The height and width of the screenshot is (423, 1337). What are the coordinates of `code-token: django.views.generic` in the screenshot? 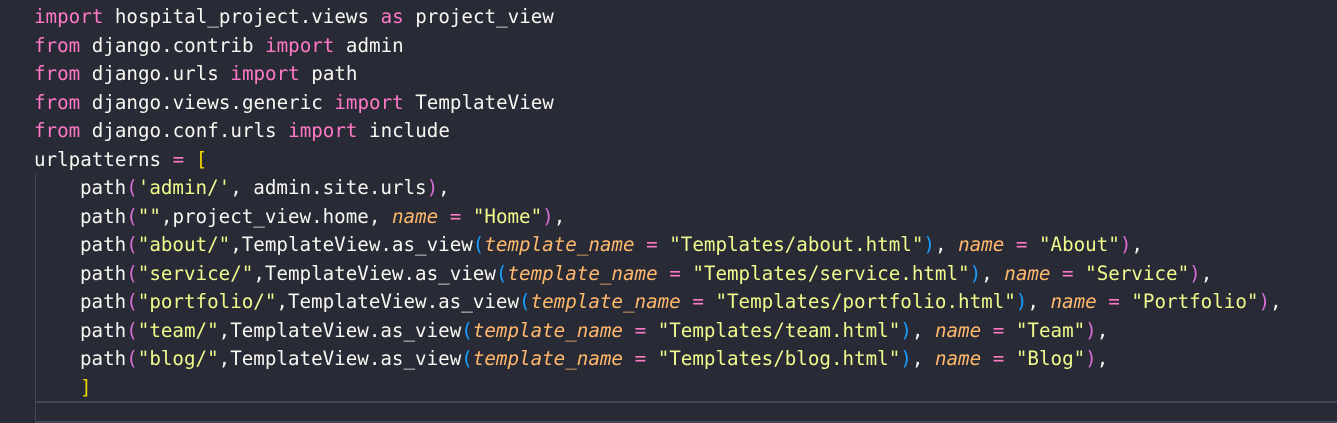 It's located at (207, 102).